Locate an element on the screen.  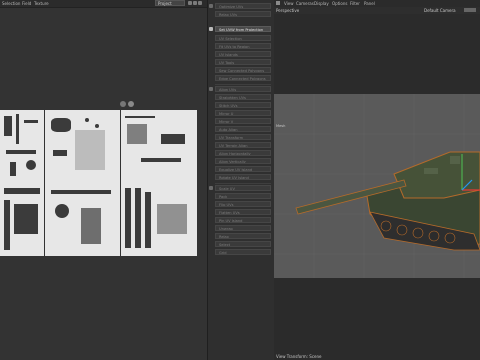
cmd-mirror-u: Mirror U is located at coordinates (243, 113).